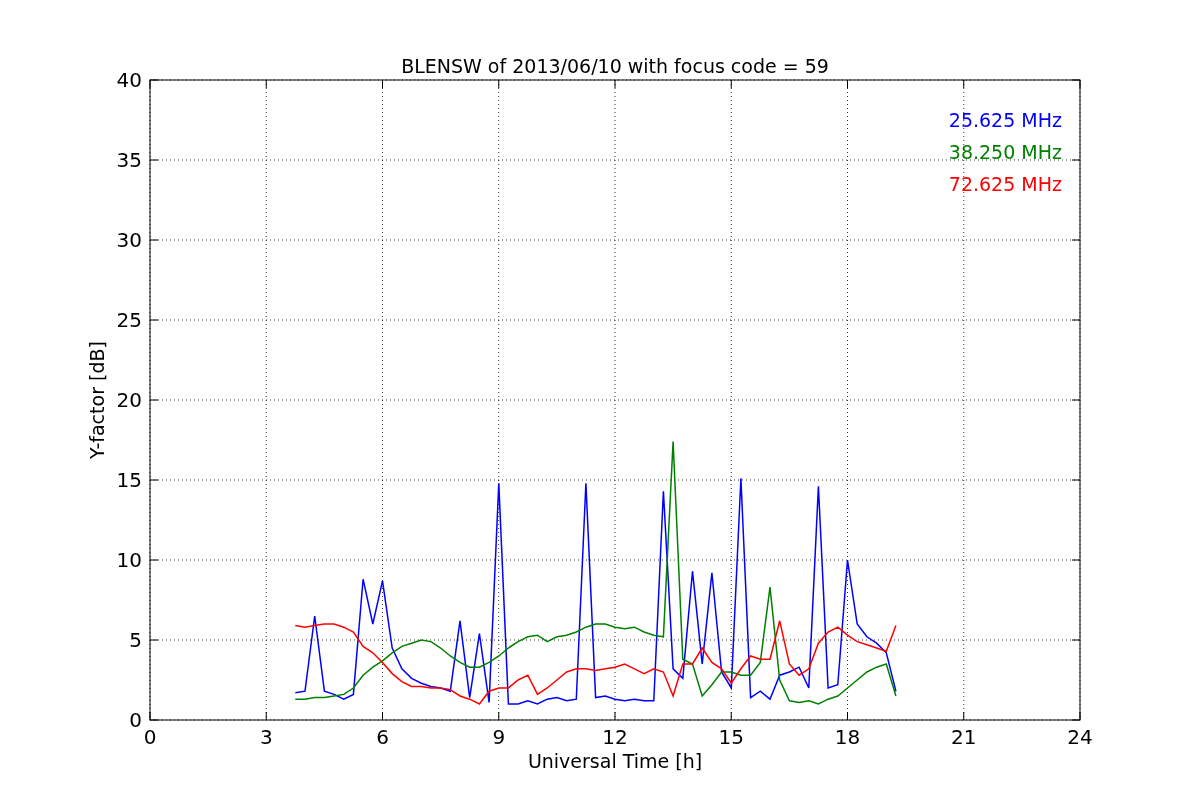 This screenshot has height=800, width=1200. What do you see at coordinates (129, 320) in the screenshot?
I see `tick-label: 25` at bounding box center [129, 320].